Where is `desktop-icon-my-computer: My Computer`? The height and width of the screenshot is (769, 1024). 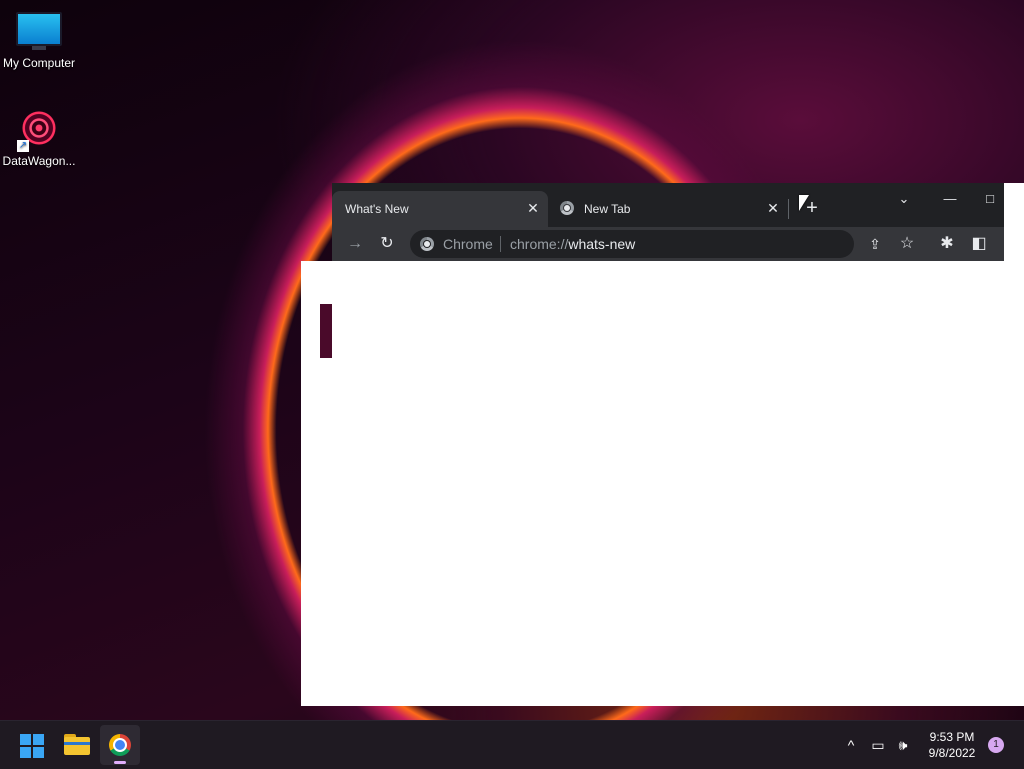 desktop-icon-my-computer: My Computer is located at coordinates (39, 41).